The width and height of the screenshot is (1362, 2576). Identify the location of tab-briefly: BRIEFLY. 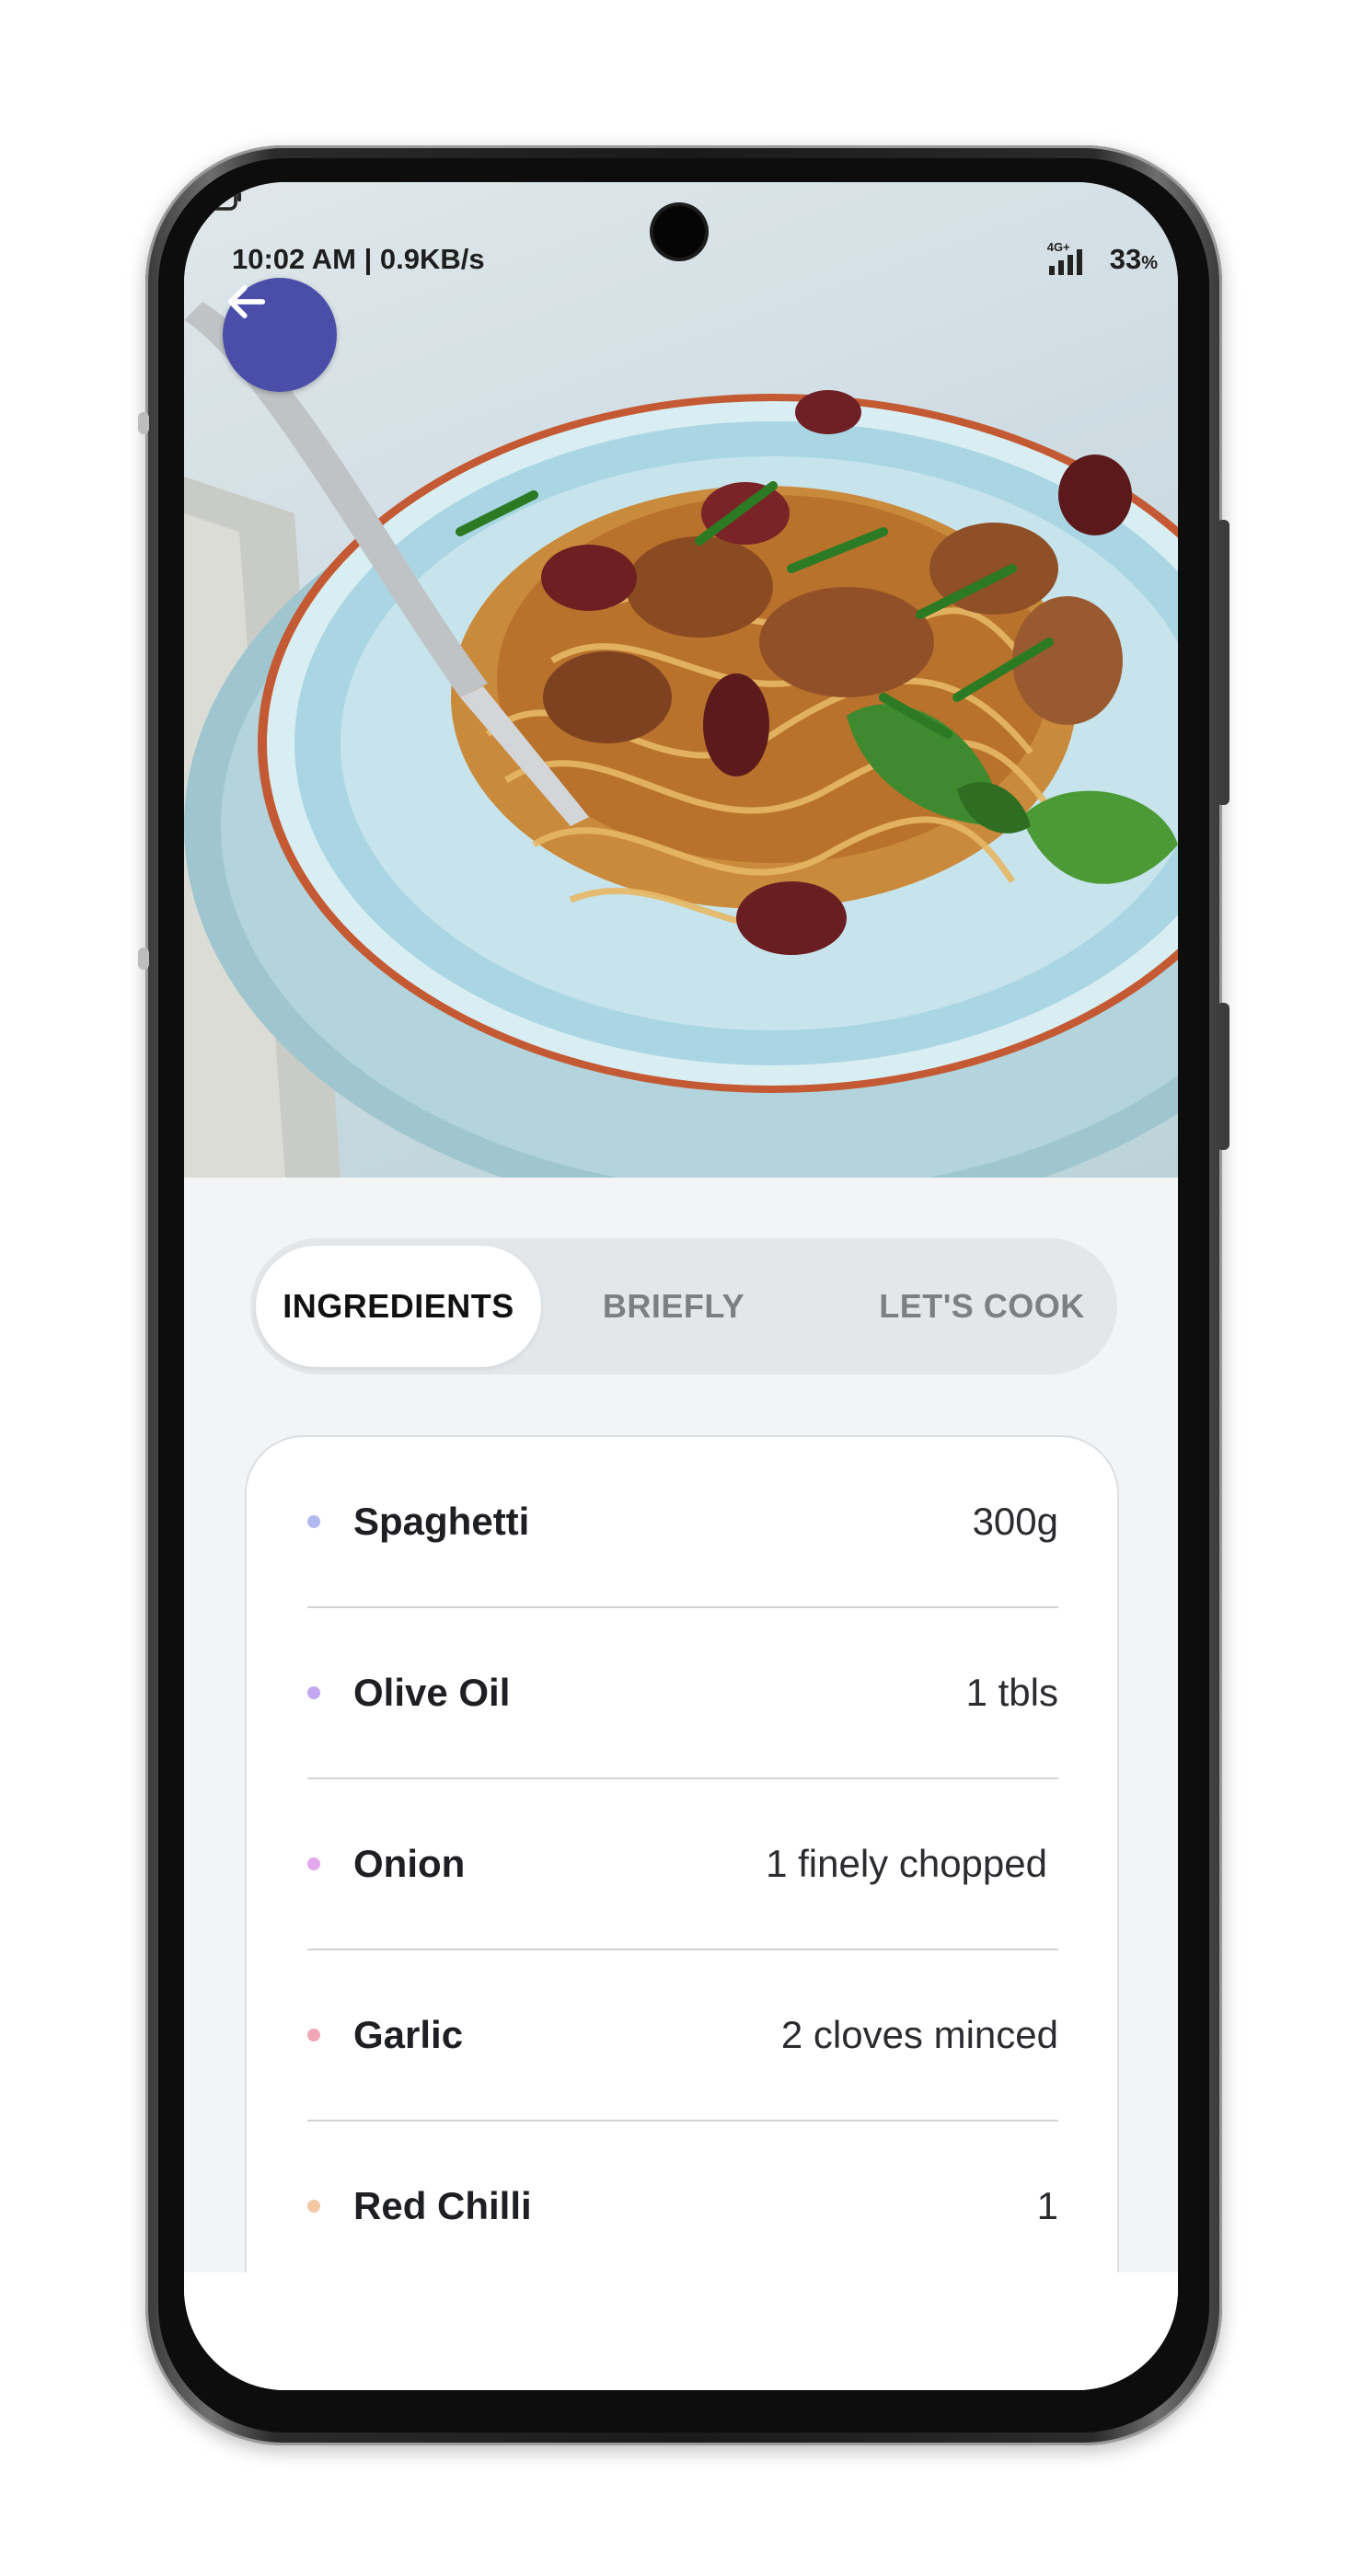
(674, 1306).